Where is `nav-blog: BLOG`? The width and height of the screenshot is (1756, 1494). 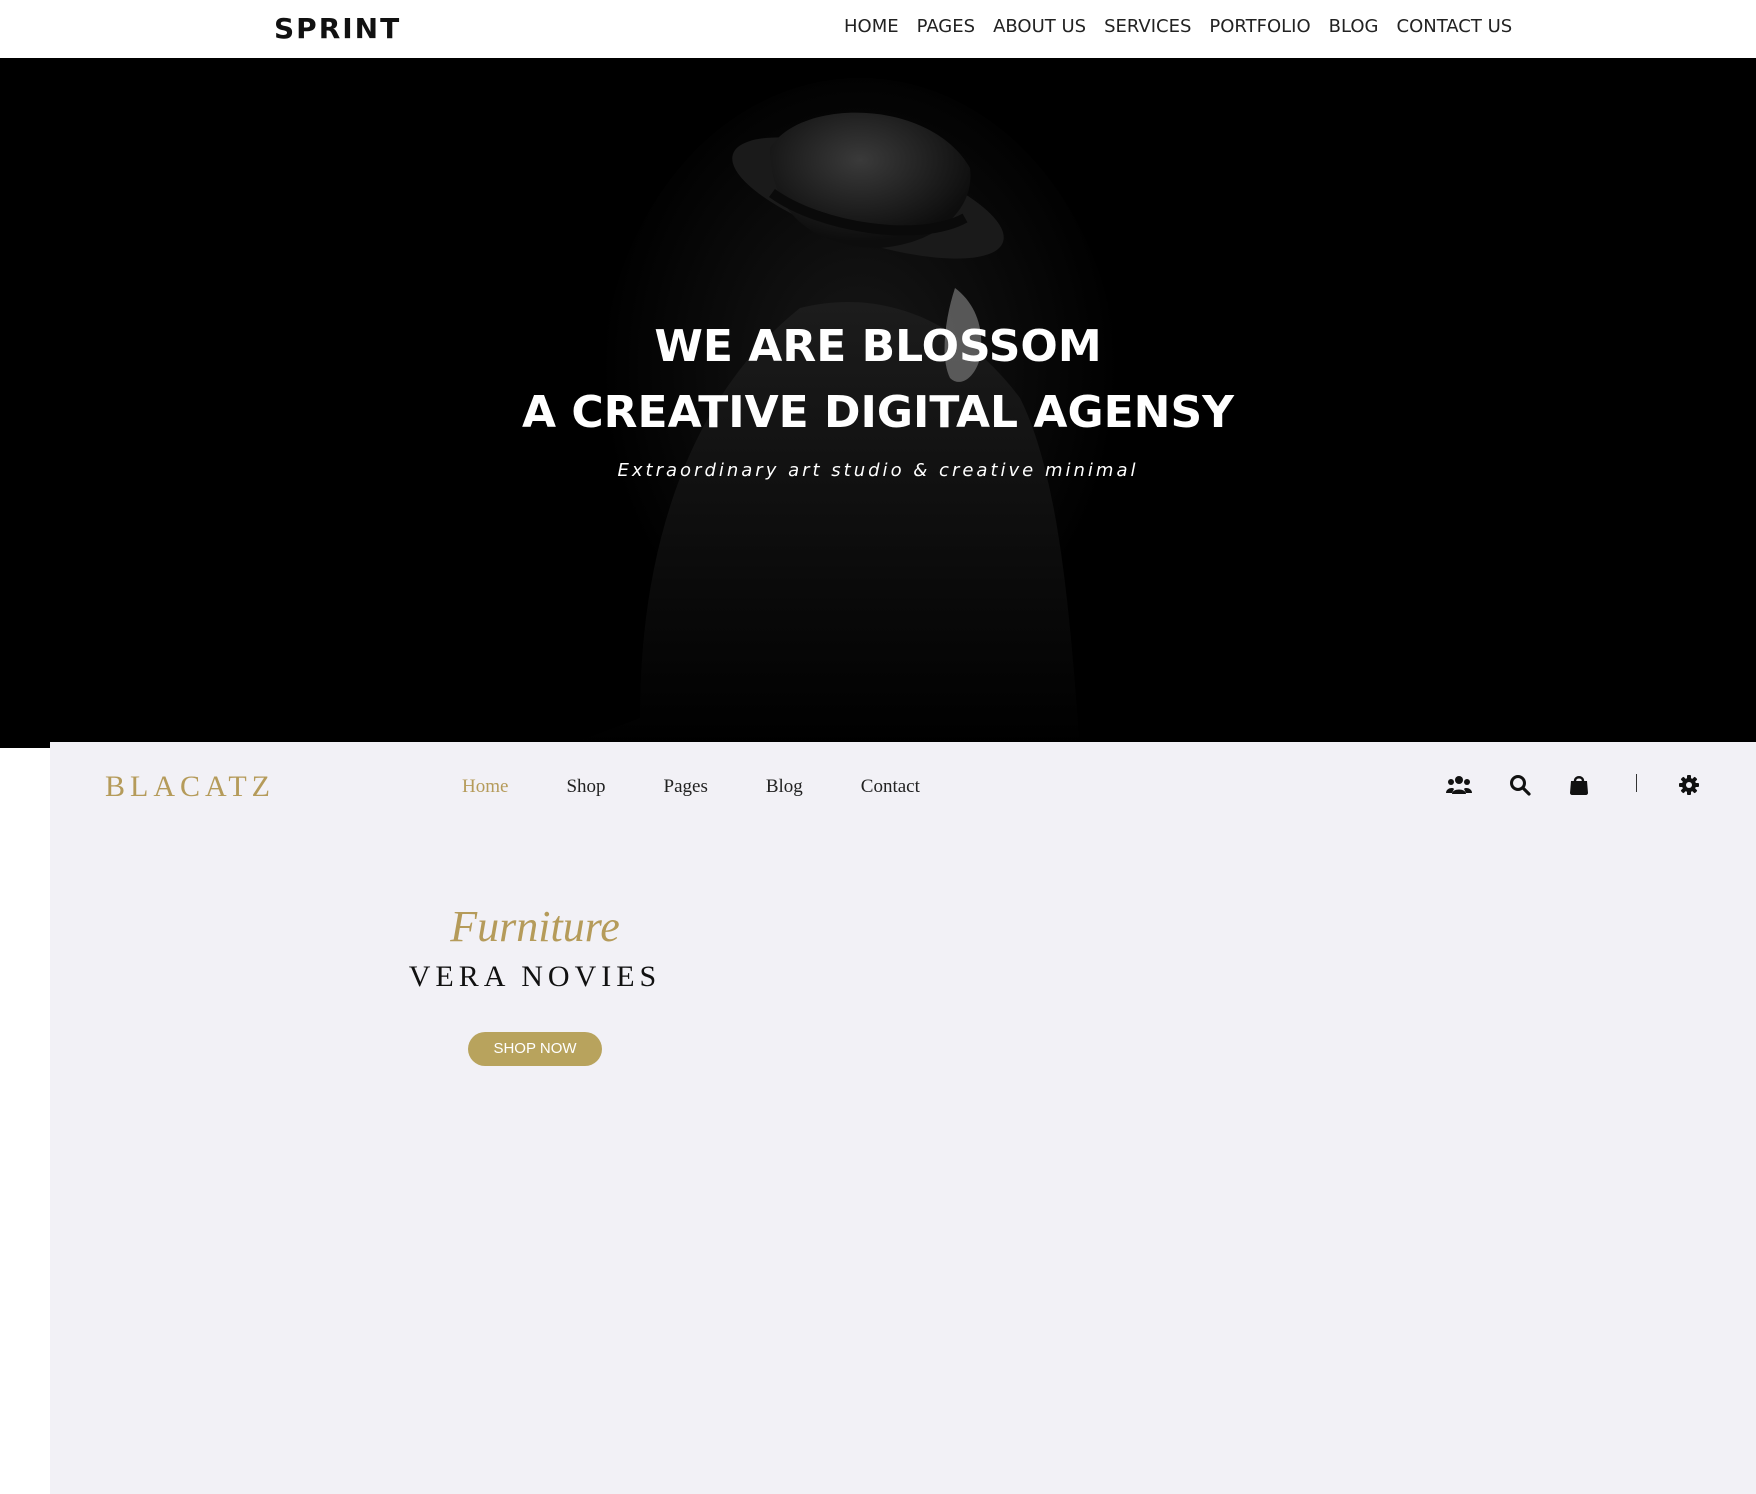
nav-blog: BLOG is located at coordinates (1354, 26).